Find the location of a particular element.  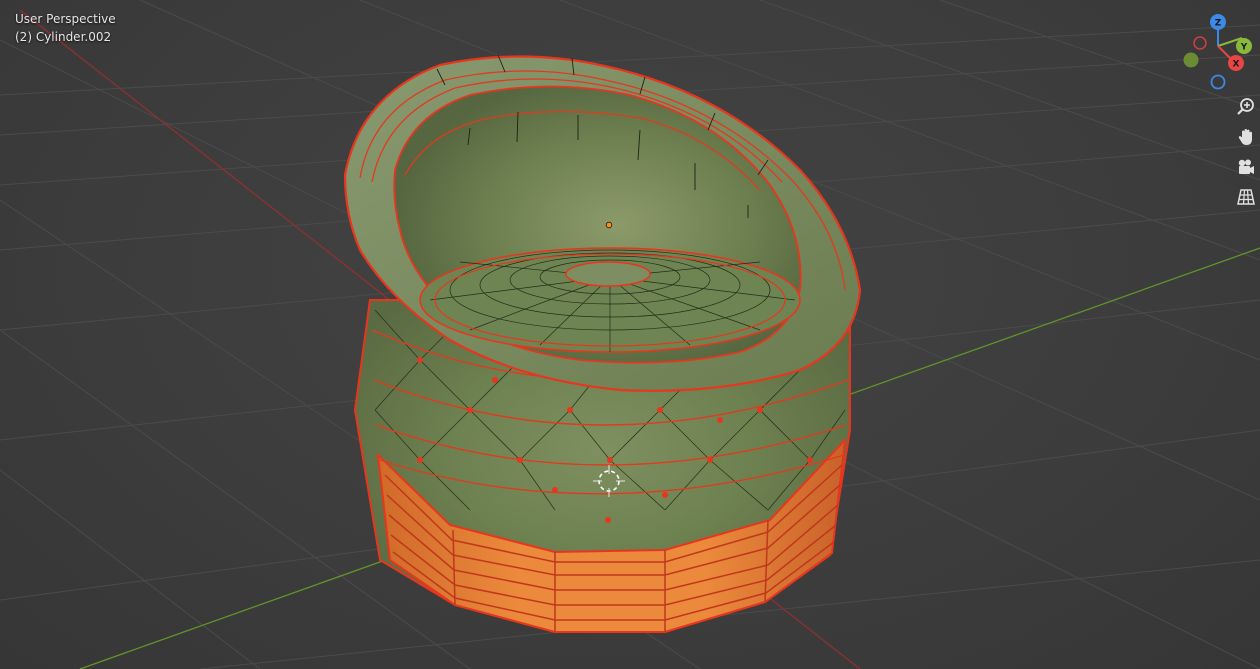

gizmo-y-label: Y is located at coordinates (1244, 48).